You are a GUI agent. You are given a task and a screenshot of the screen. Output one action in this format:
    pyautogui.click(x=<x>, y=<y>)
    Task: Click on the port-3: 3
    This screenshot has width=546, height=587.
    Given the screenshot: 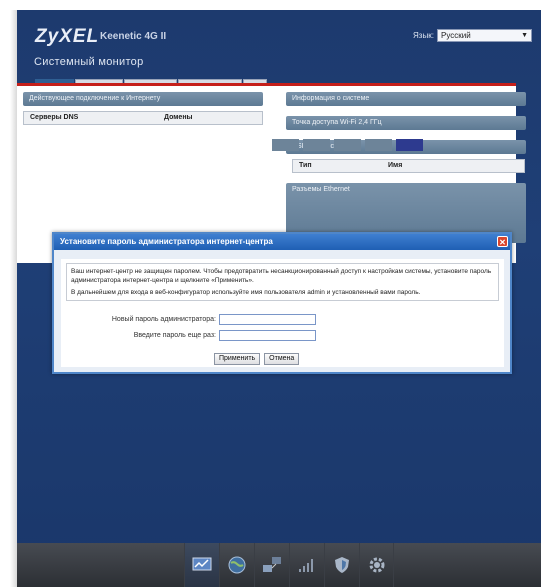 What is the action you would take?
    pyautogui.click(x=316, y=141)
    